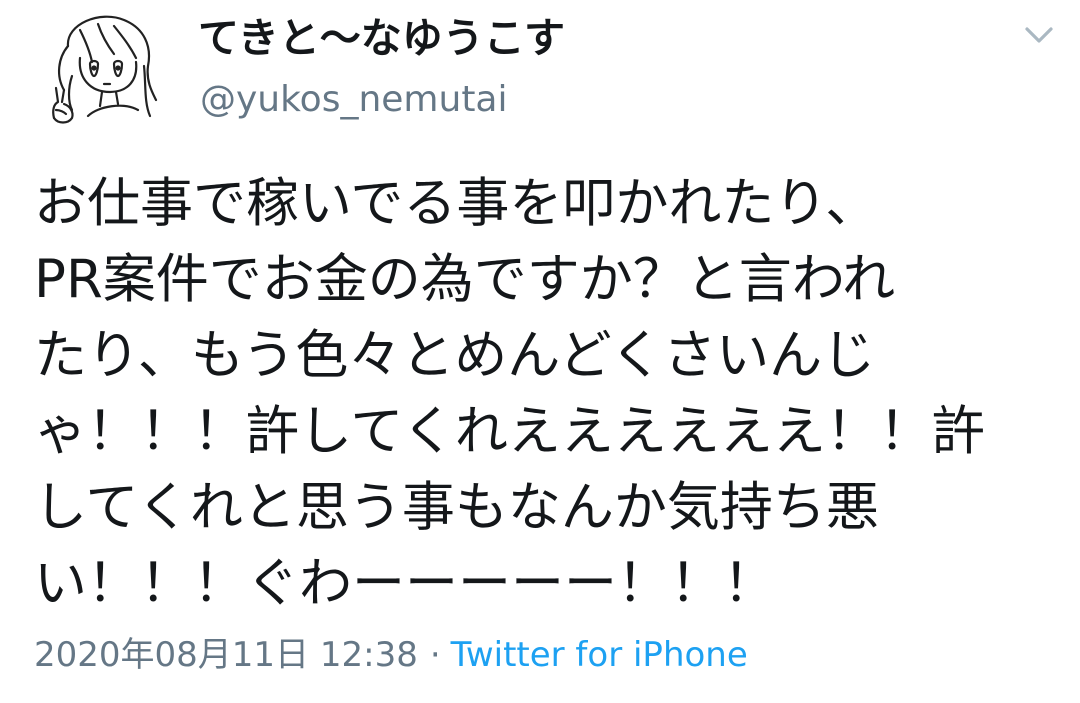 The height and width of the screenshot is (703, 1080). What do you see at coordinates (509, 431) in the screenshot?
I see `tweet-text-line: ゃ！！！許してくれええええええ！！許` at bounding box center [509, 431].